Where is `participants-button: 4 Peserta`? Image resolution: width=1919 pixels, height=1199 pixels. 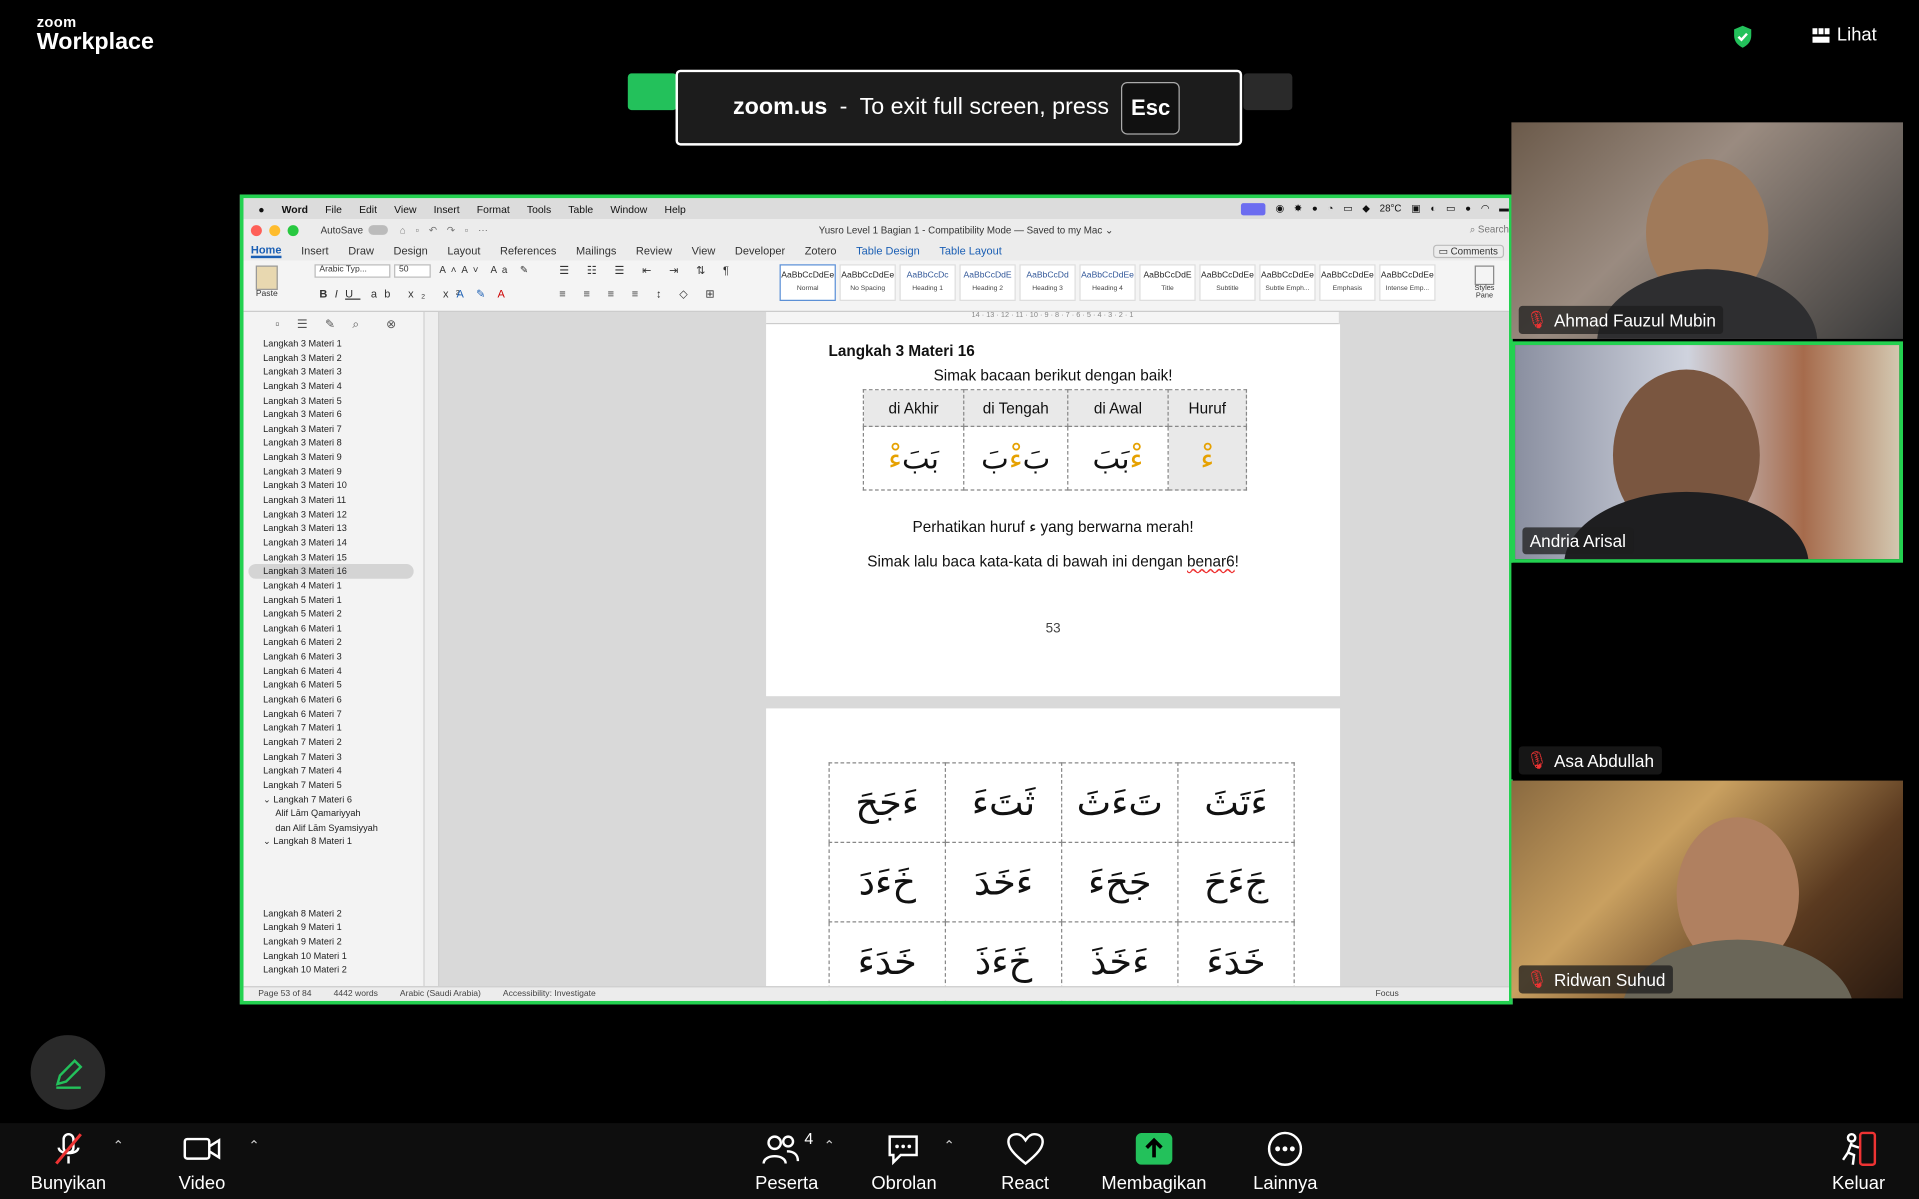 participants-button: 4 Peserta is located at coordinates (786, 1161).